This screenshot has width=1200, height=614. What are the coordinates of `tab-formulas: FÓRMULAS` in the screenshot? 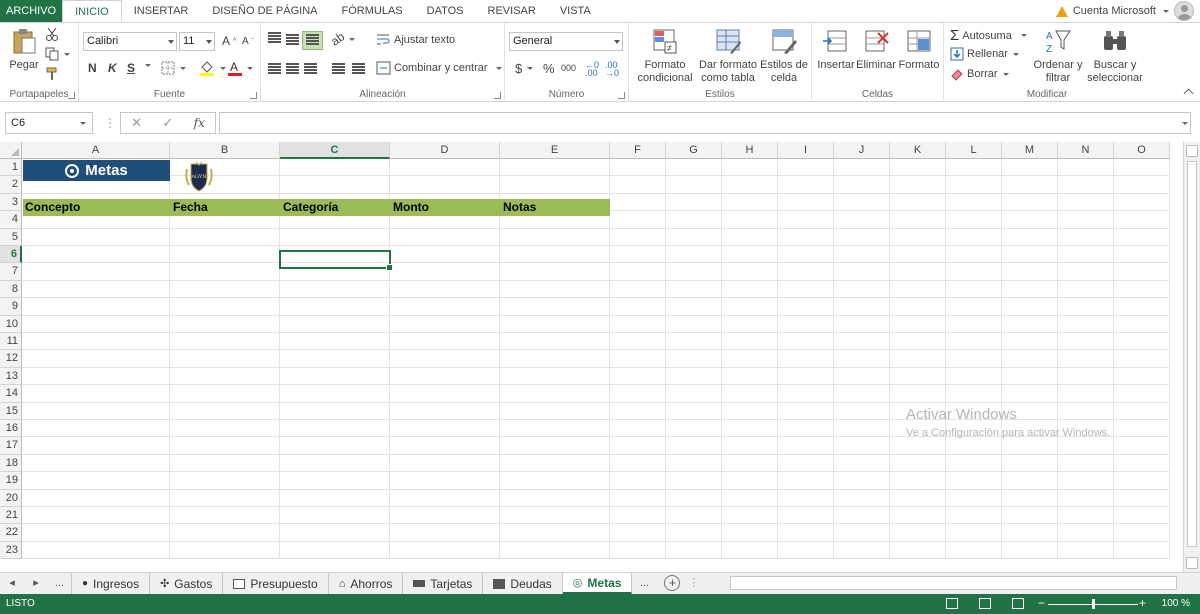 It's located at (372, 11).